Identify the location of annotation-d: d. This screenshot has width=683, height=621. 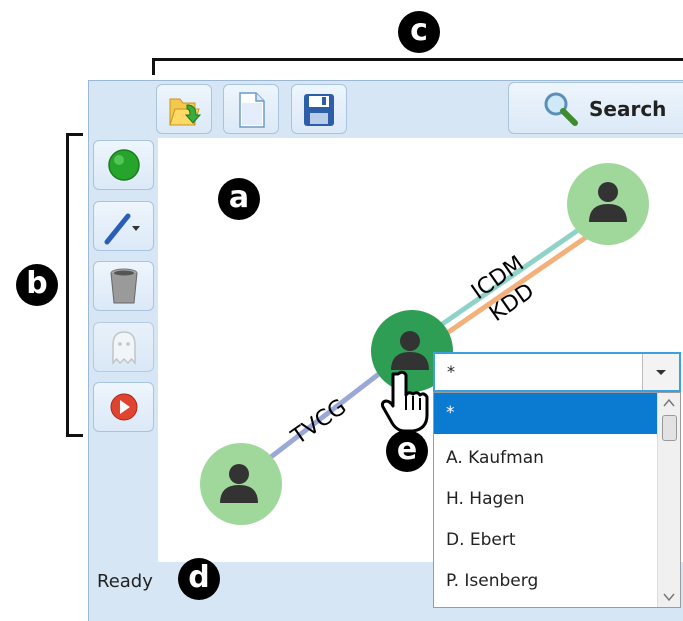
(199, 579).